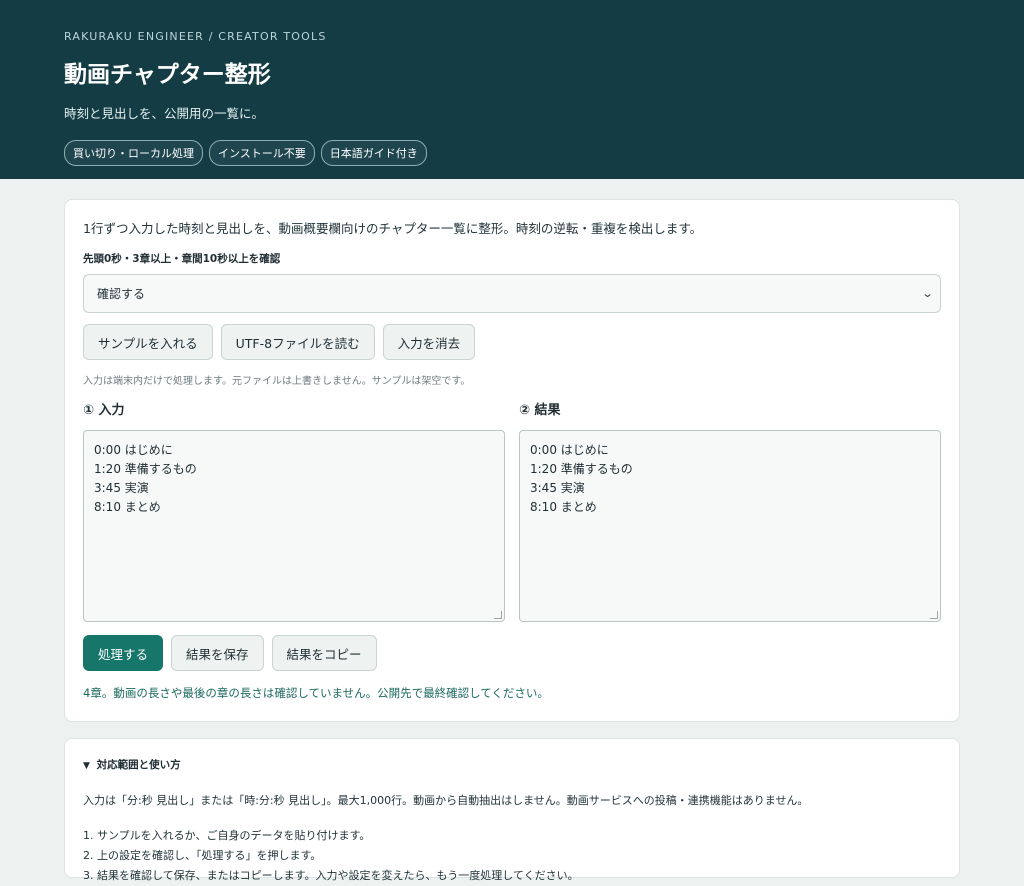  Describe the element at coordinates (104, 410) in the screenshot. I see `input-panel-title: ① 入力` at that location.